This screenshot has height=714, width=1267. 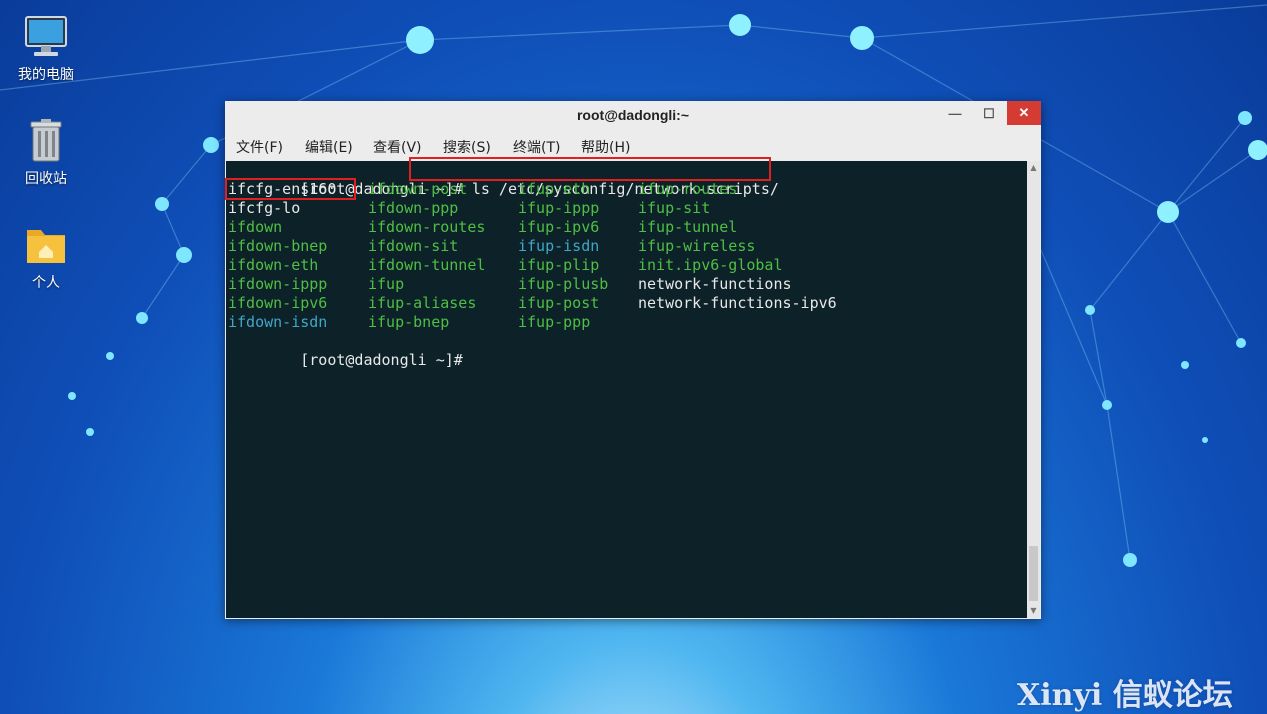 What do you see at coordinates (590, 169) in the screenshot?
I see `command-highlight-box` at bounding box center [590, 169].